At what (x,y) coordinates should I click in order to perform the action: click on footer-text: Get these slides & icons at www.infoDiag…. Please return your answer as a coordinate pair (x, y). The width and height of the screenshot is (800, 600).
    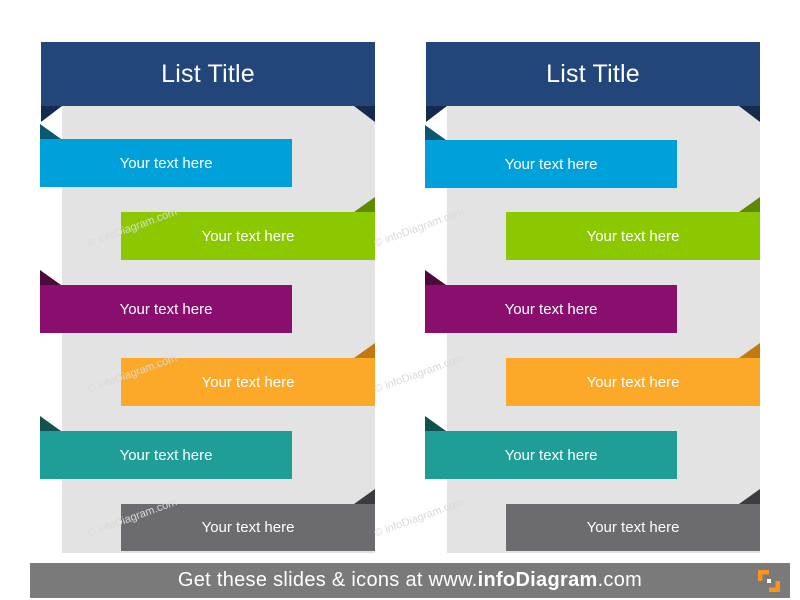
    Looking at the image, I should click on (410, 580).